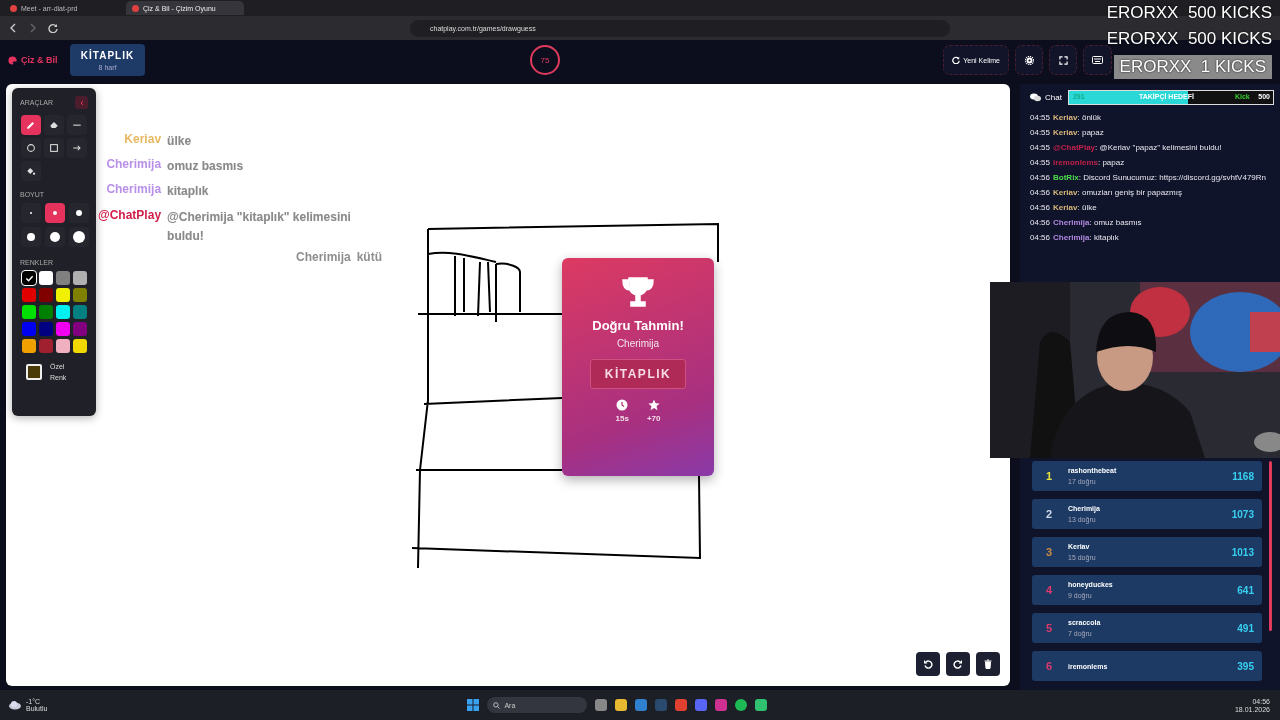 The height and width of the screenshot is (720, 1280). I want to click on trash-icon, so click(988, 664).